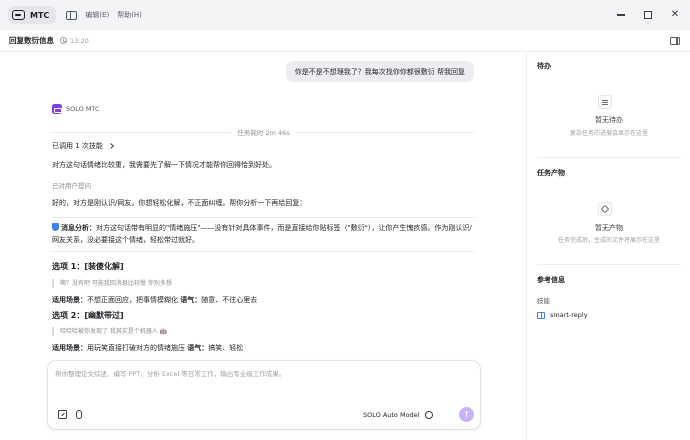 This screenshot has height=440, width=690. Describe the element at coordinates (72, 15) in the screenshot. I see `sidebar-toggle-icon` at that location.